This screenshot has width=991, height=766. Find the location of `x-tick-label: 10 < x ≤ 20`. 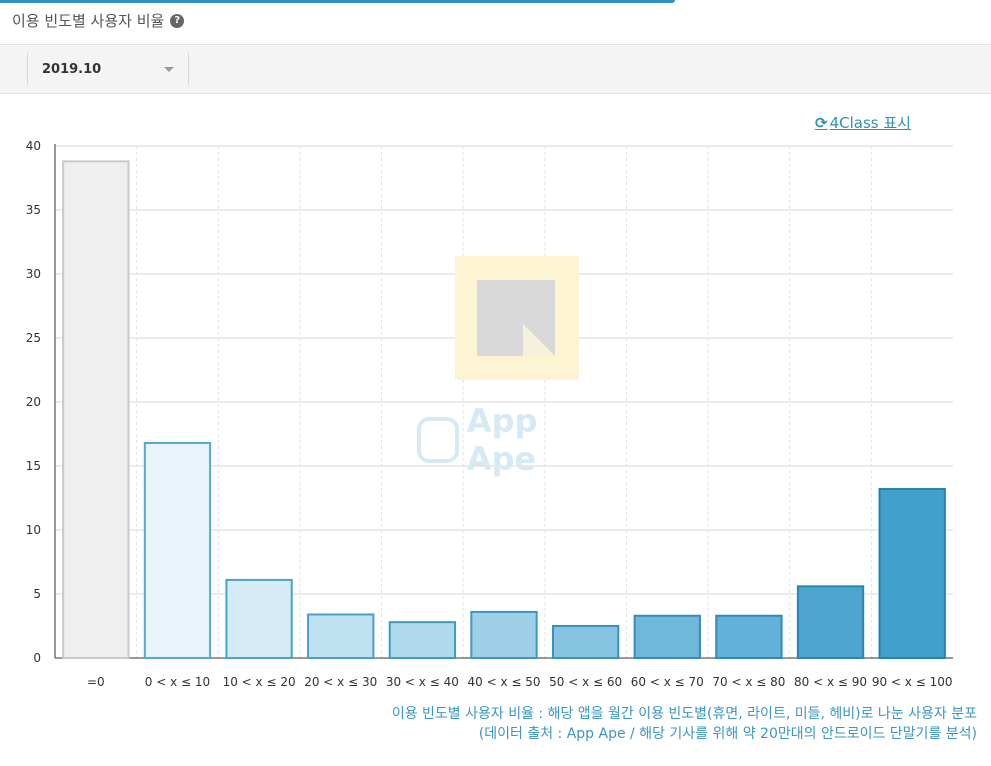

x-tick-label: 10 < x ≤ 20 is located at coordinates (259, 682).